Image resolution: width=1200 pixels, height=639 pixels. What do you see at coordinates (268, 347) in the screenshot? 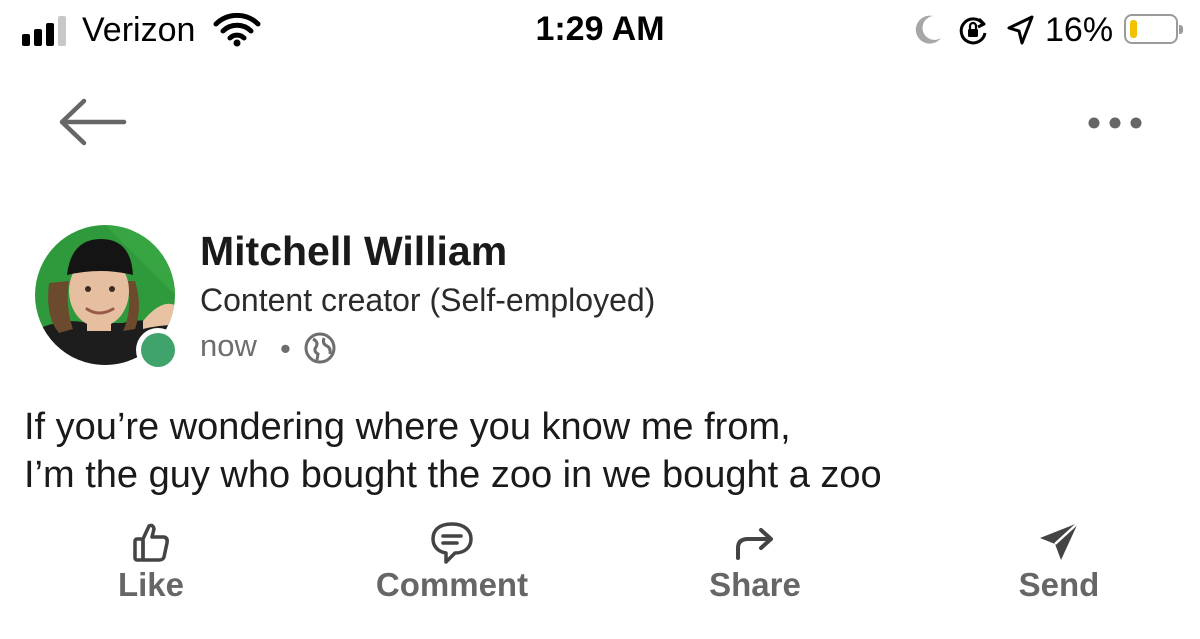
I see `post-meta: now •` at bounding box center [268, 347].